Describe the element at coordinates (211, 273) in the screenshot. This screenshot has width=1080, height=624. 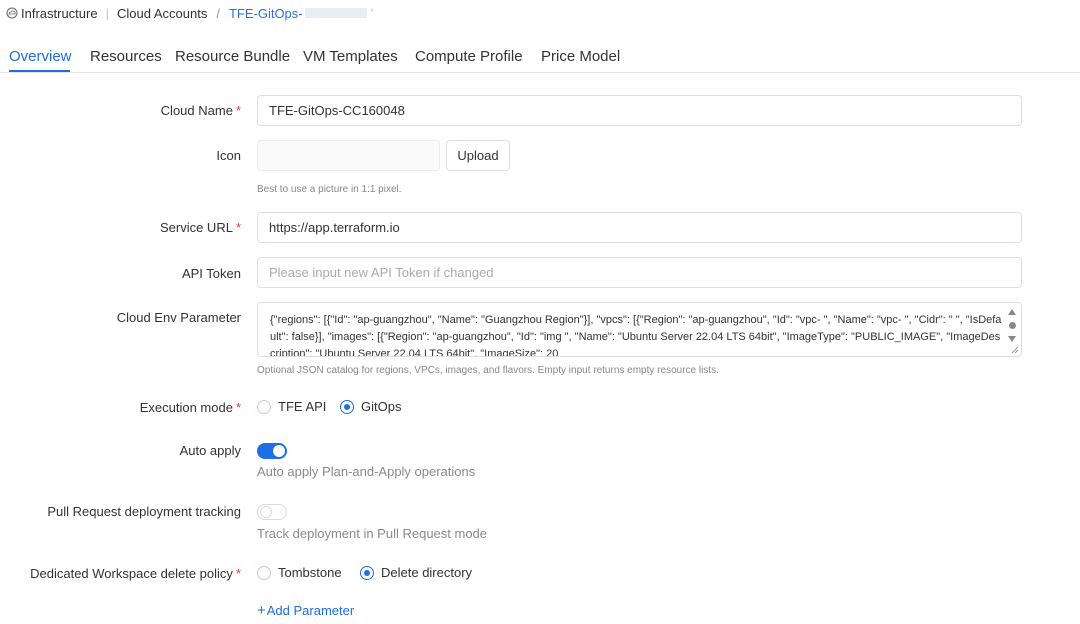
I see `api-token-label: API Token` at that location.